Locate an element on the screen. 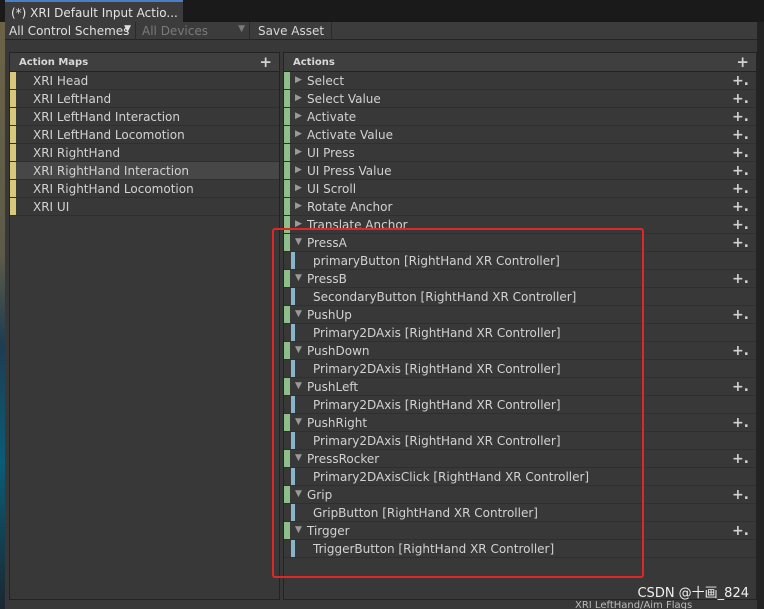  window-edge is located at coordinates (760, 315).